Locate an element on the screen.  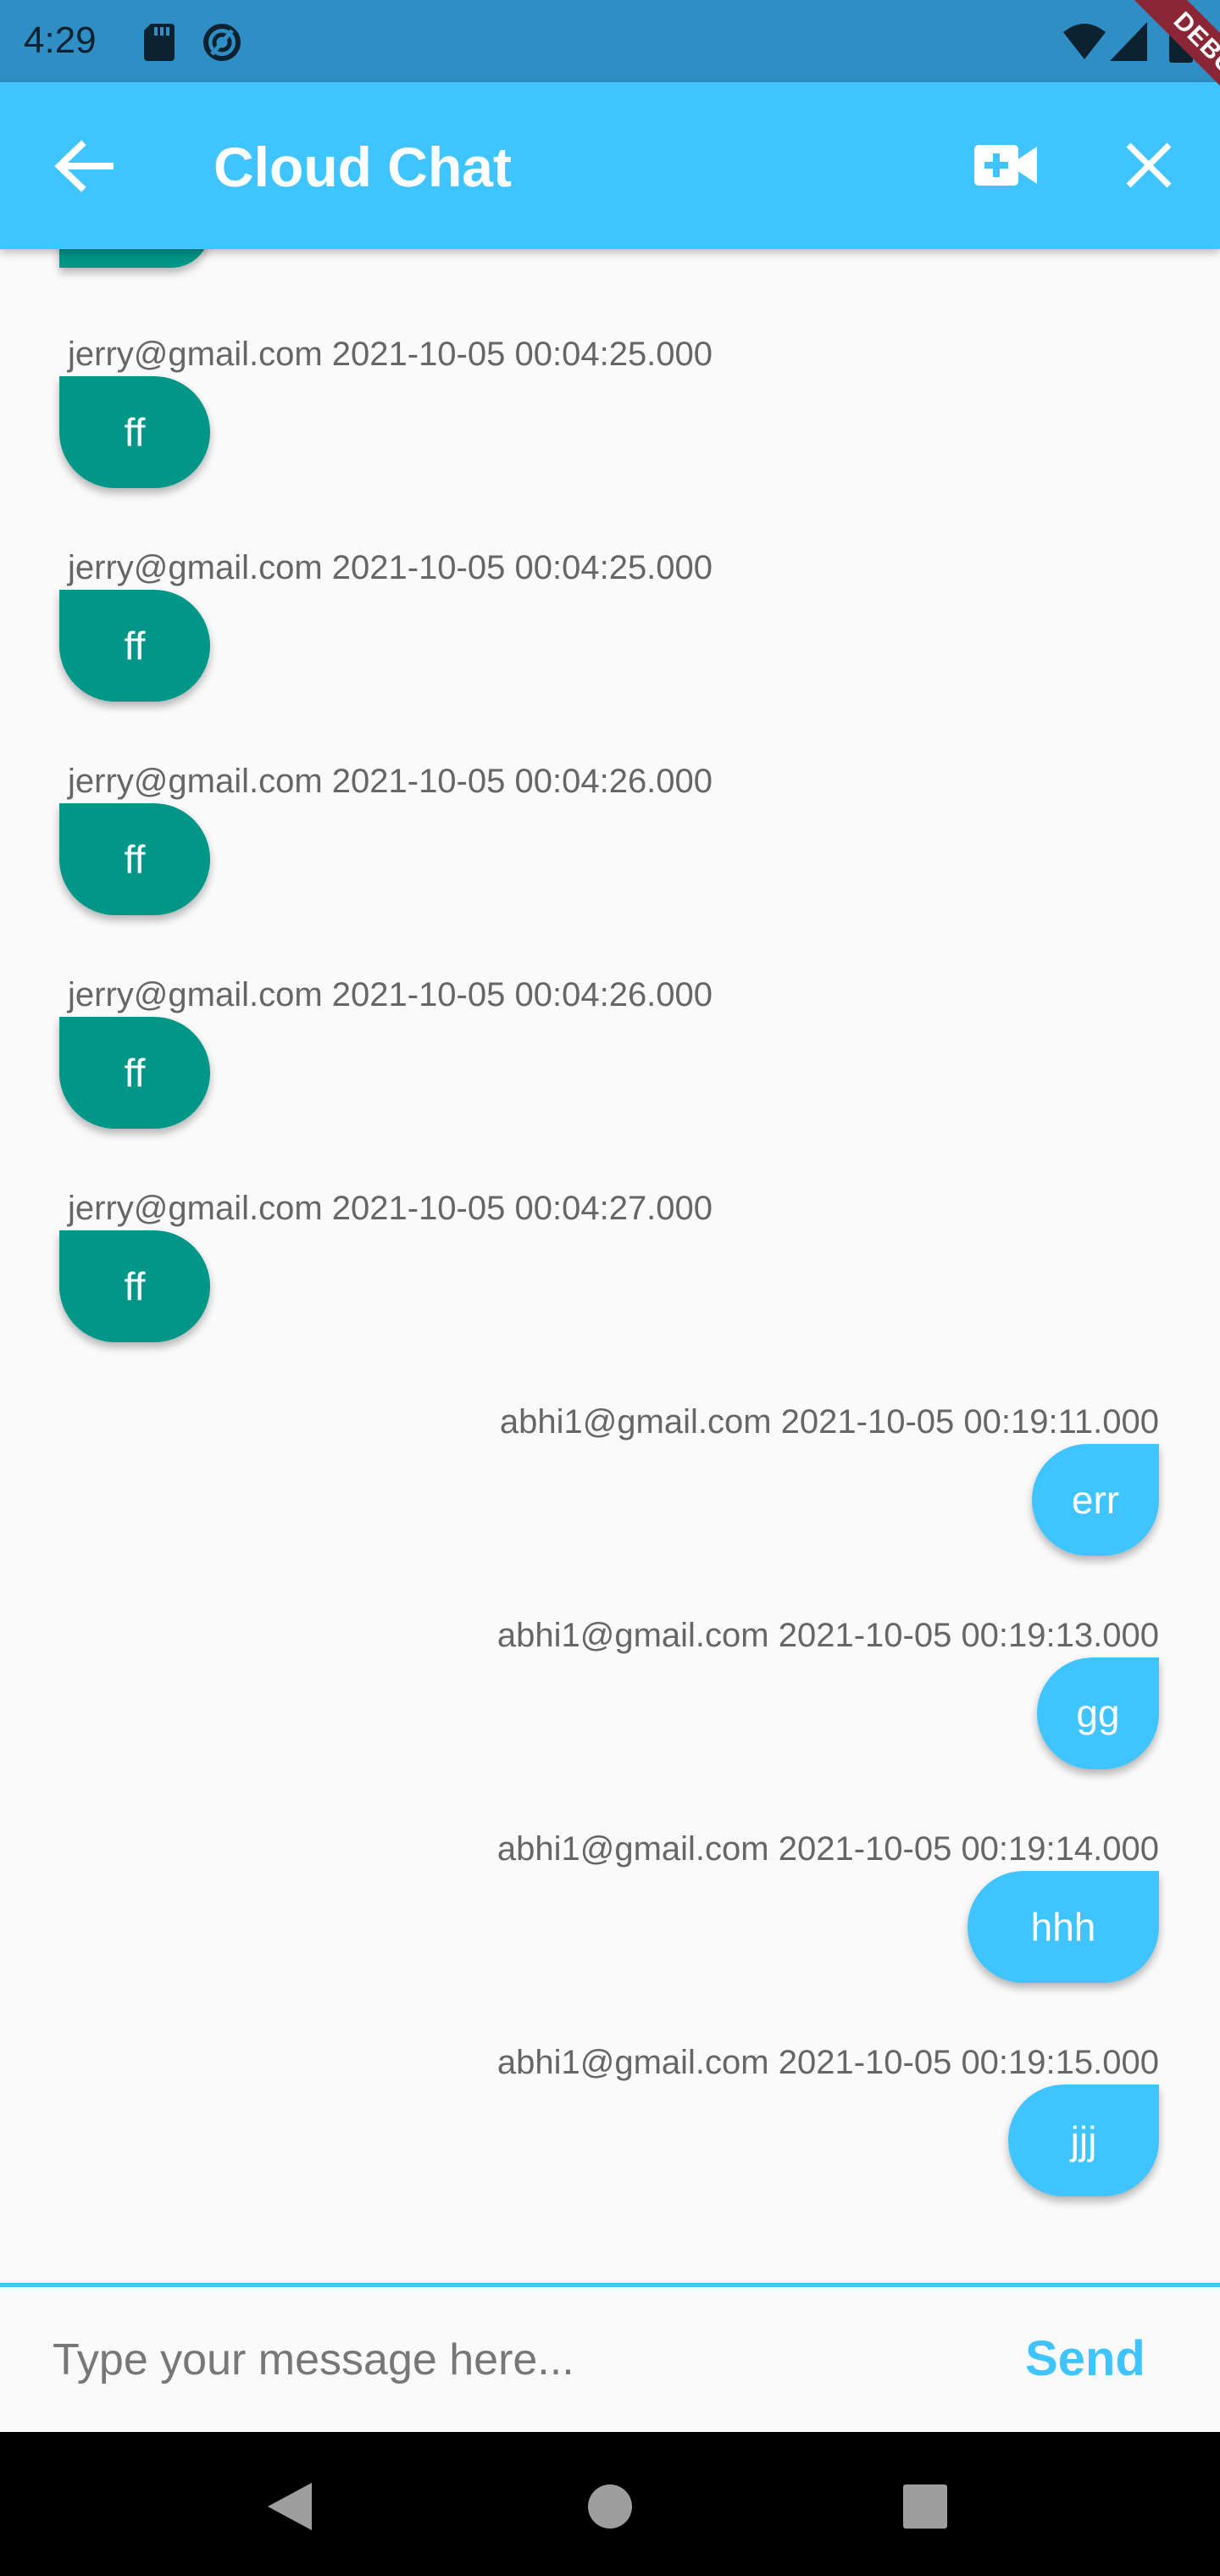
video-call-icon is located at coordinates (1006, 165).